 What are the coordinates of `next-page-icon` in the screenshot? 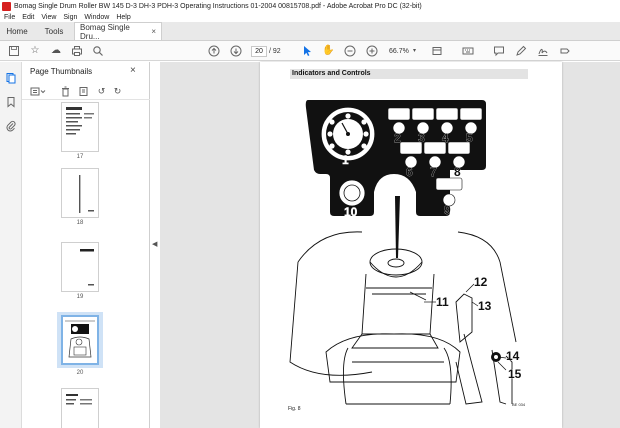 It's located at (236, 51).